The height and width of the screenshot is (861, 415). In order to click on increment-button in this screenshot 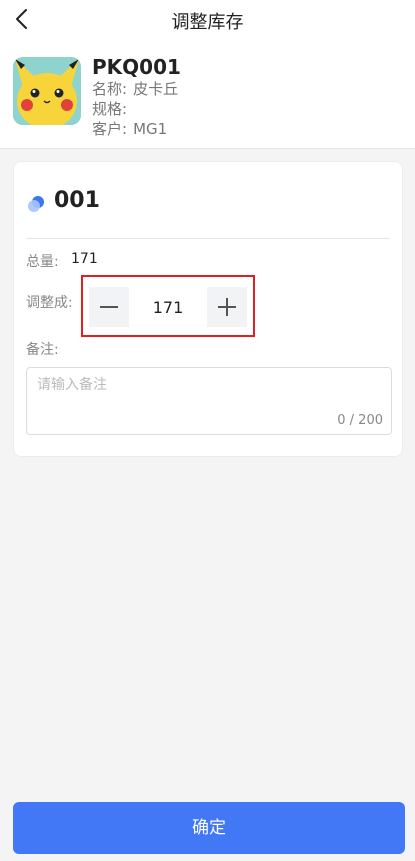, I will do `click(227, 307)`.